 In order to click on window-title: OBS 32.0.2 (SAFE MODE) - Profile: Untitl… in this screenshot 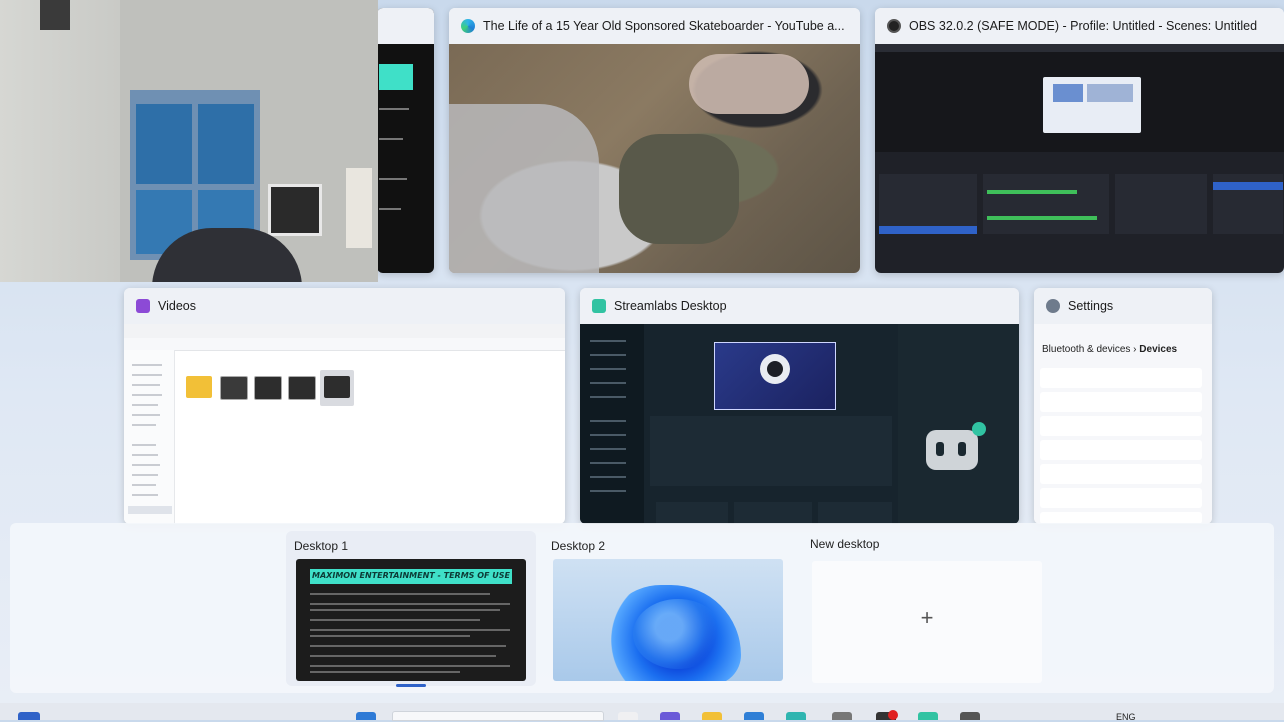, I will do `click(1083, 26)`.